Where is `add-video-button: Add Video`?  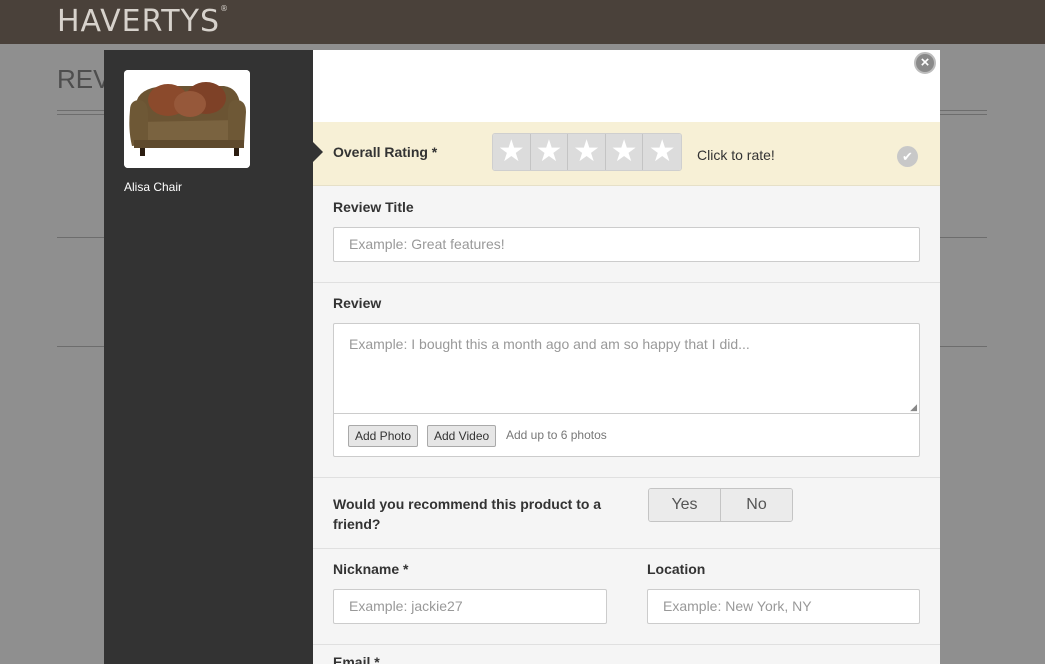
add-video-button: Add Video is located at coordinates (462, 436).